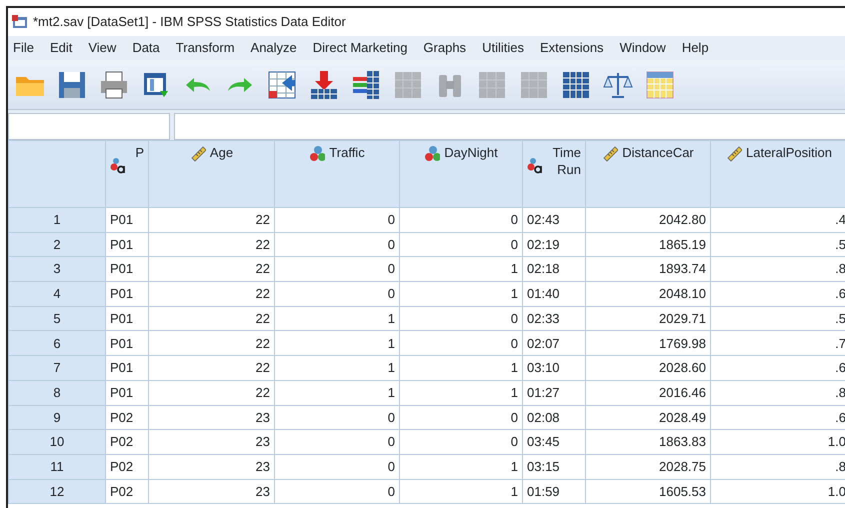 This screenshot has width=845, height=508. Describe the element at coordinates (777, 174) in the screenshot. I see `column-header: LateralPosition` at that location.